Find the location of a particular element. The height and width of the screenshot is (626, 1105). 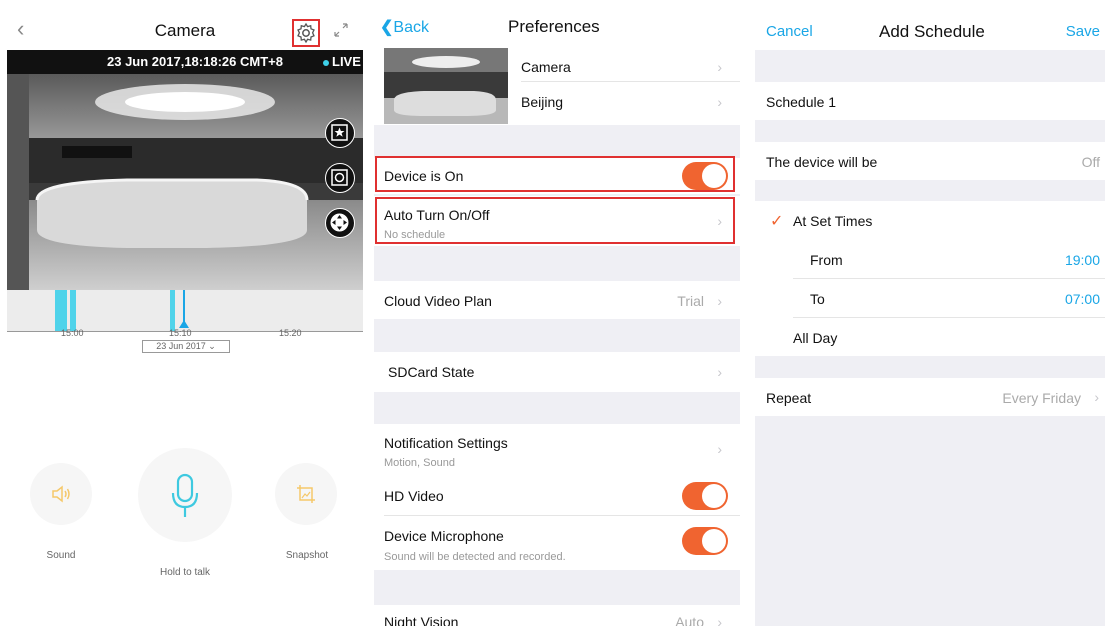

speaker-icon is located at coordinates (61, 494).